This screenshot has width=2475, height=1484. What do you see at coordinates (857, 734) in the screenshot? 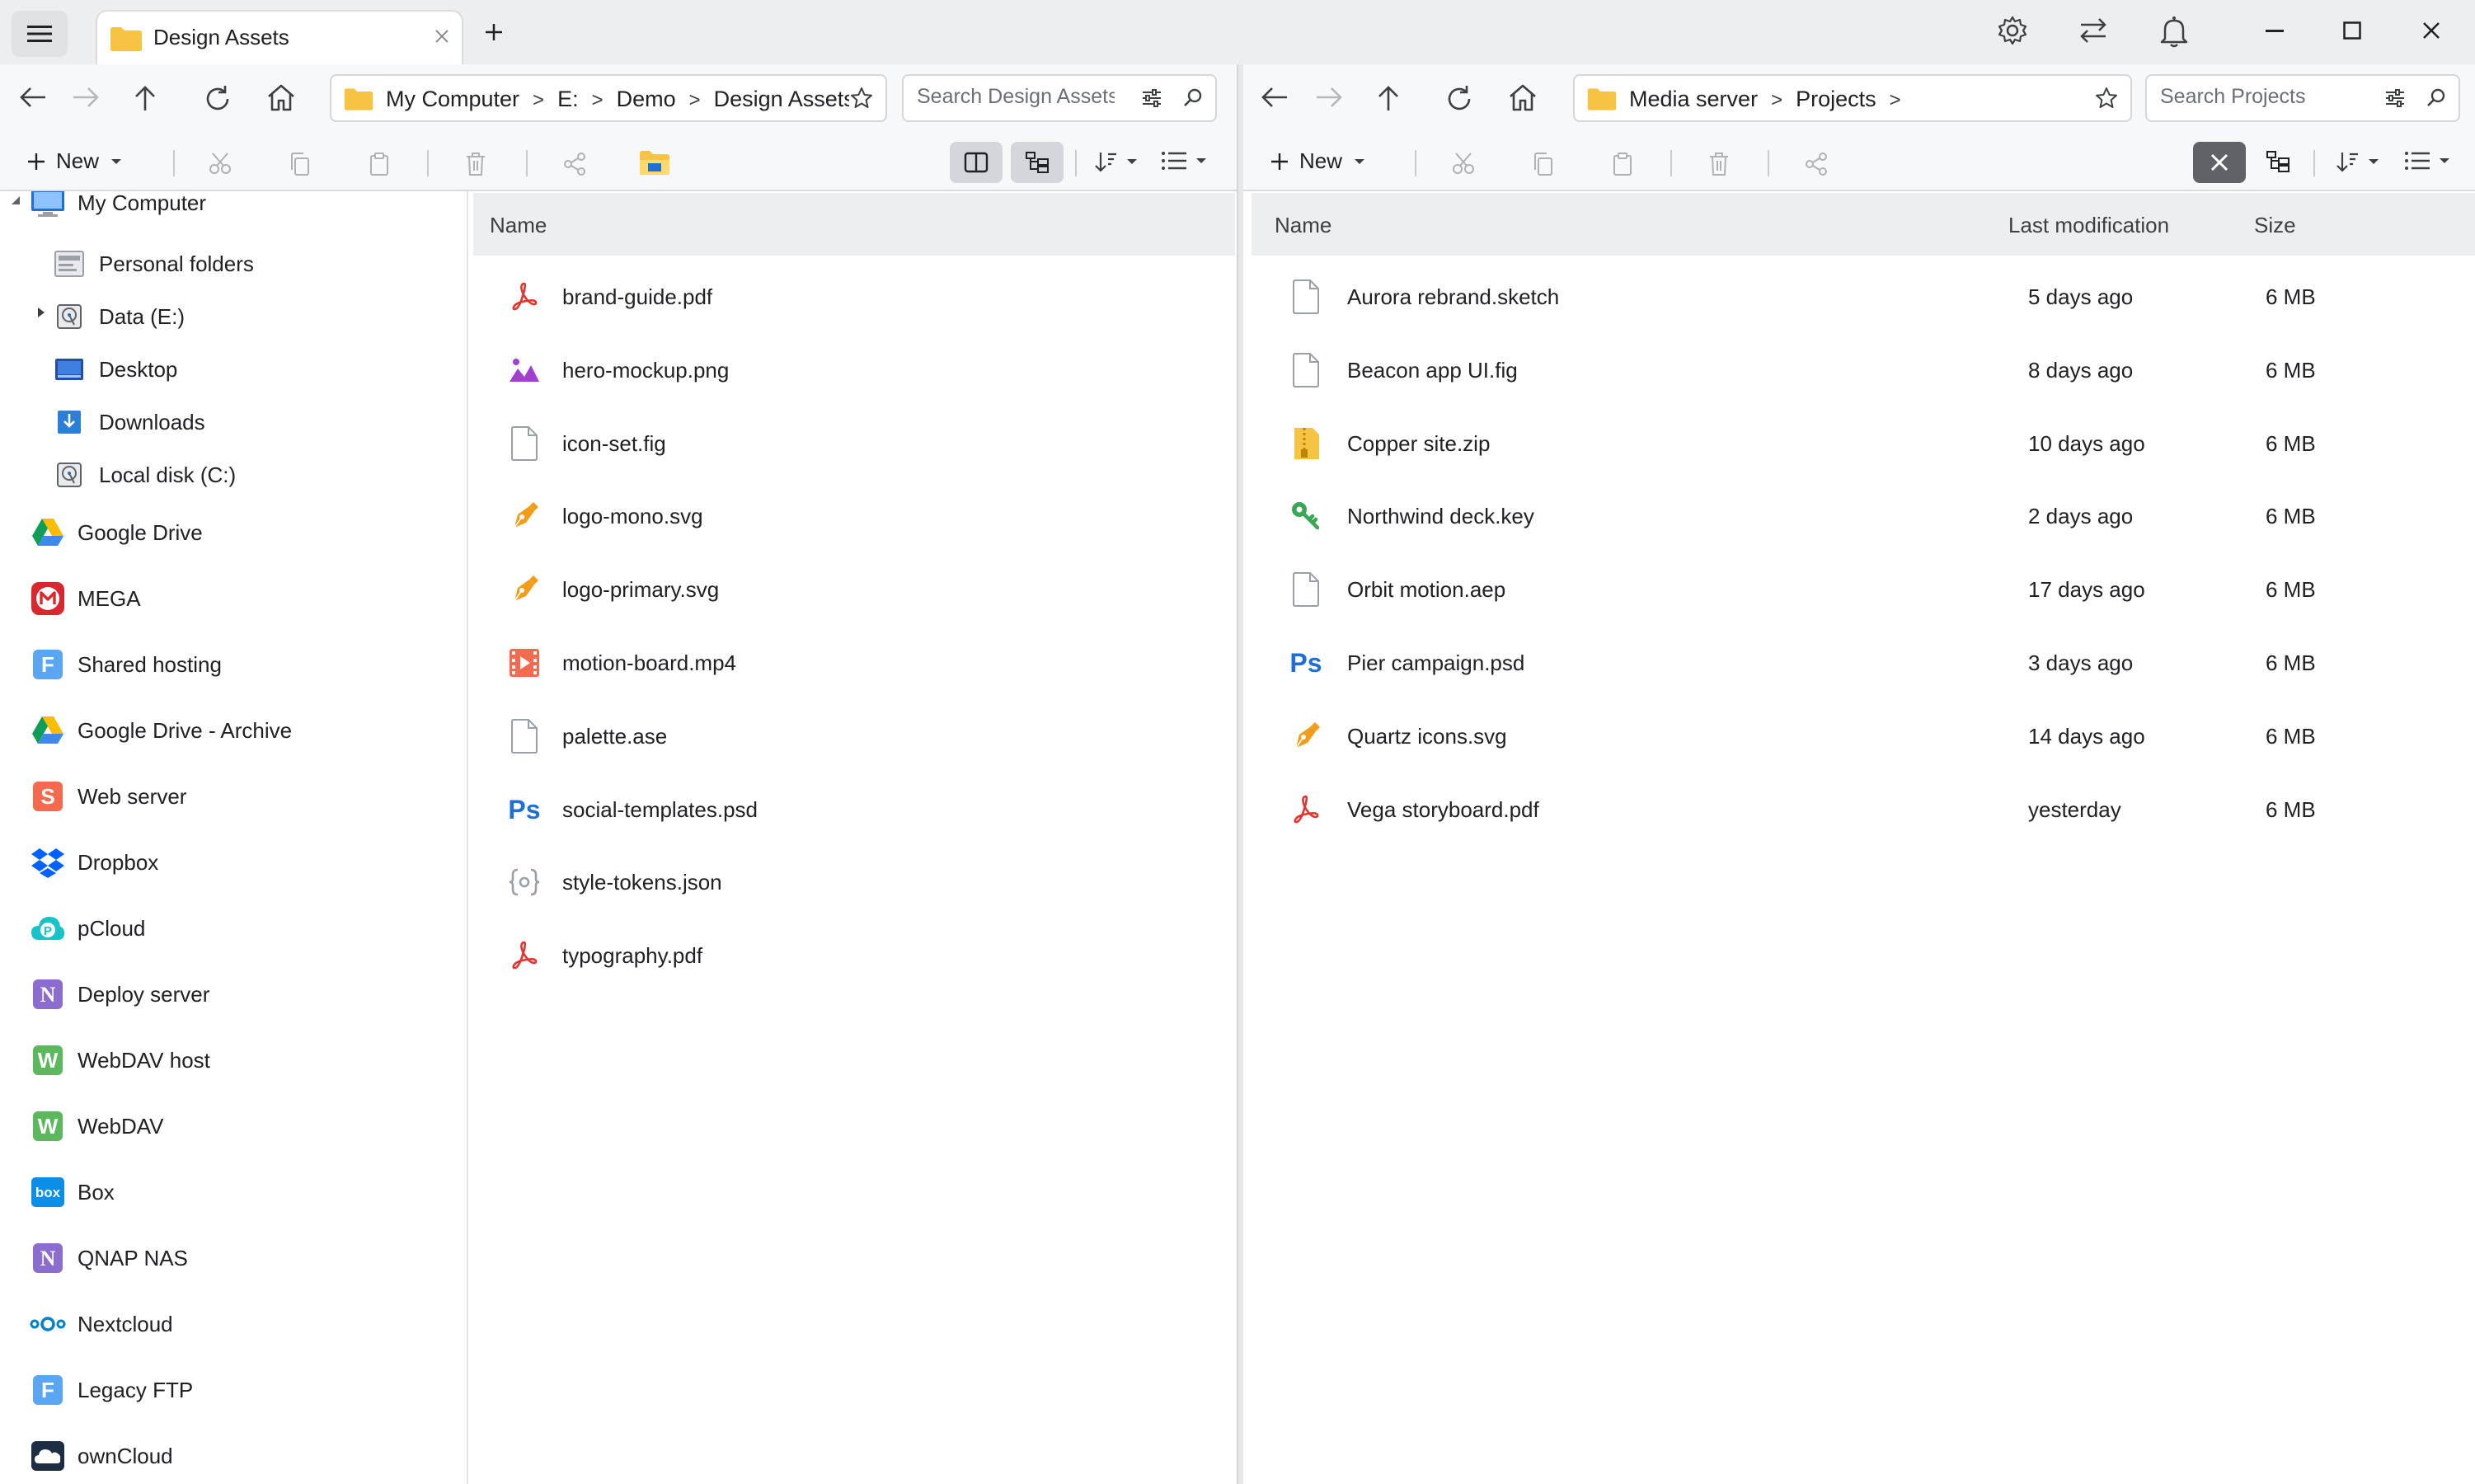
I see `file-row: palette.ase` at bounding box center [857, 734].